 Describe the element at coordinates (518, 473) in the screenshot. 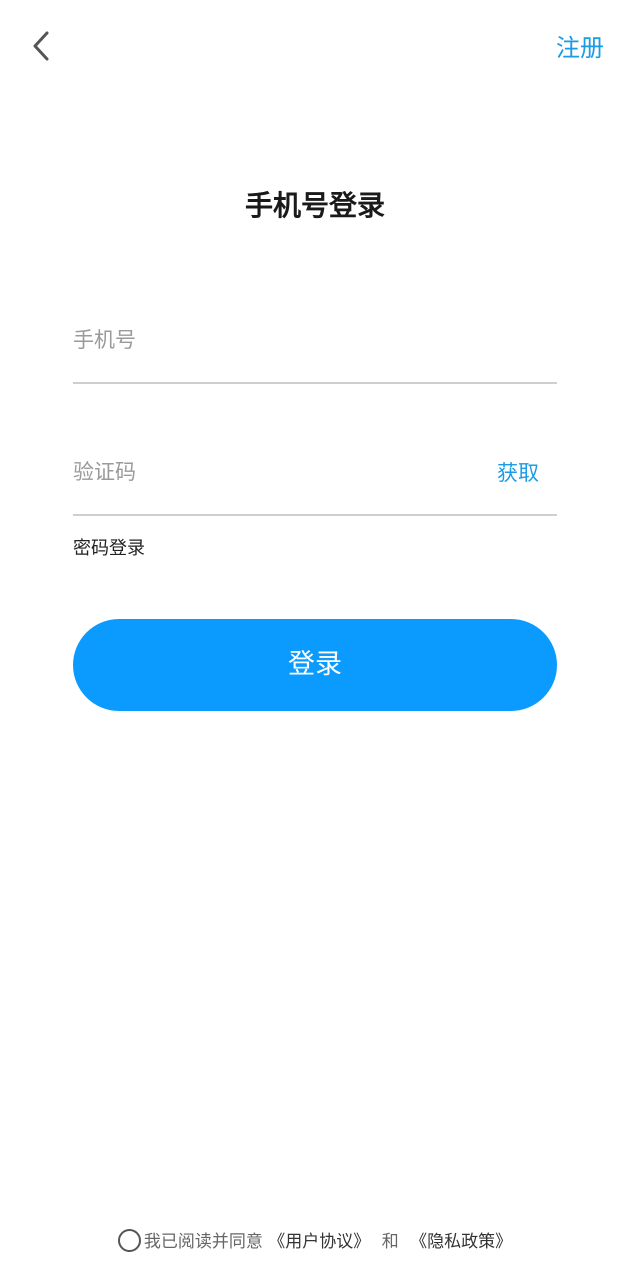

I see `get-code-button: 获取` at that location.